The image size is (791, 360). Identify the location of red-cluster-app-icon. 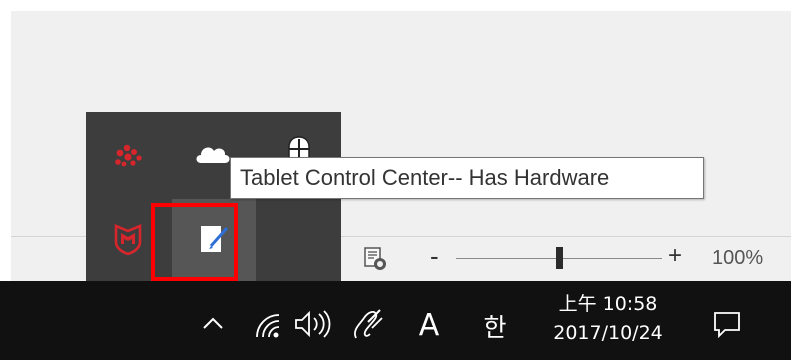
(128, 156).